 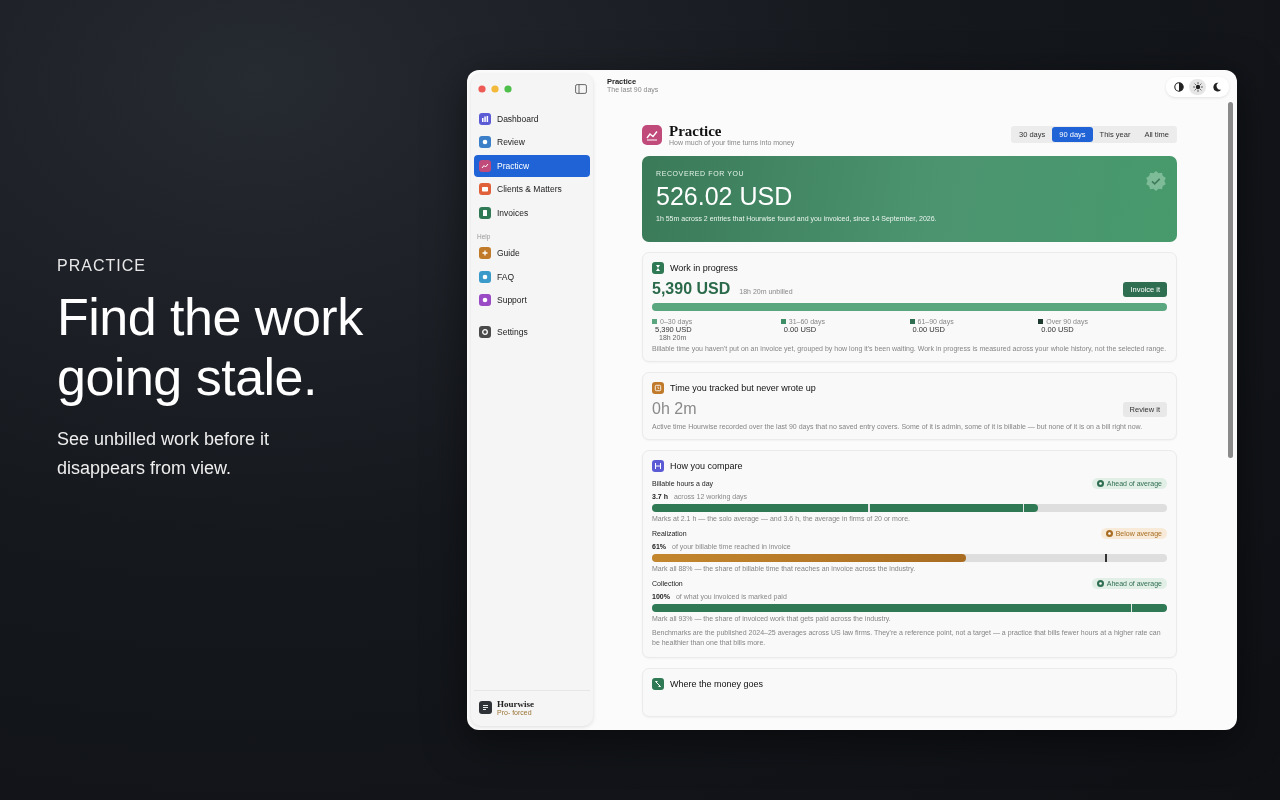 I want to click on card-title: Work in progress, so click(x=704, y=268).